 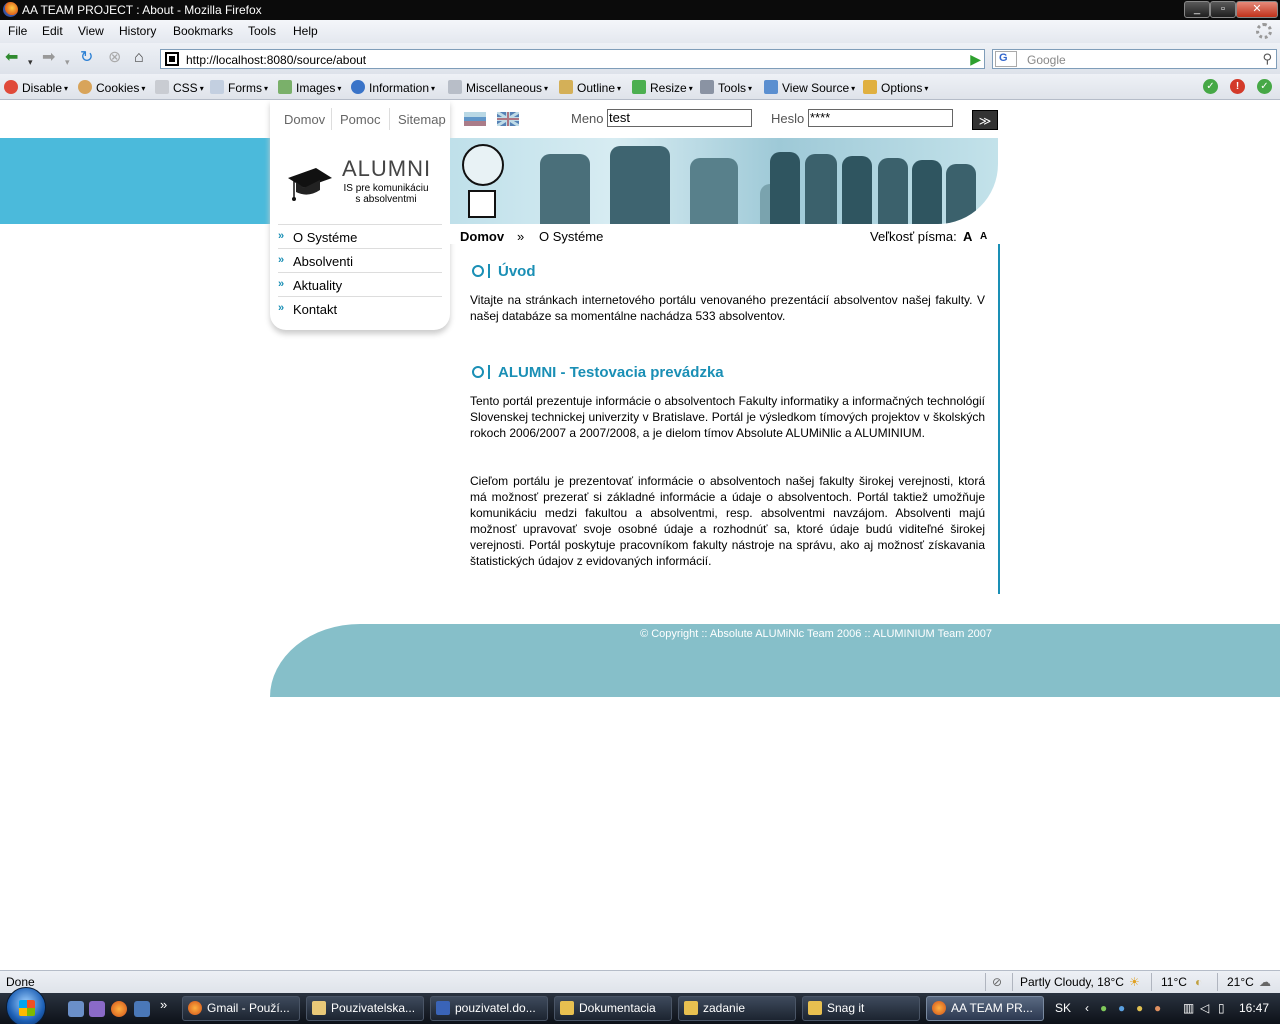 I want to click on menu-help: Help, so click(x=305, y=31).